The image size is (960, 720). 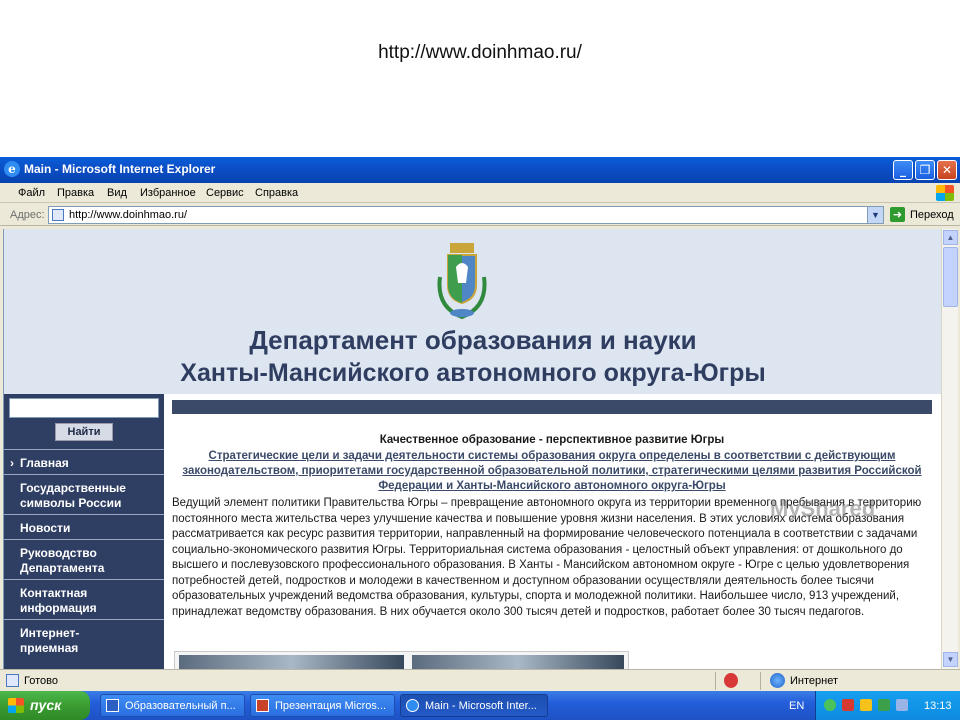 I want to click on window-title: Main - Microsoft Internet Explorer, so click(x=120, y=169).